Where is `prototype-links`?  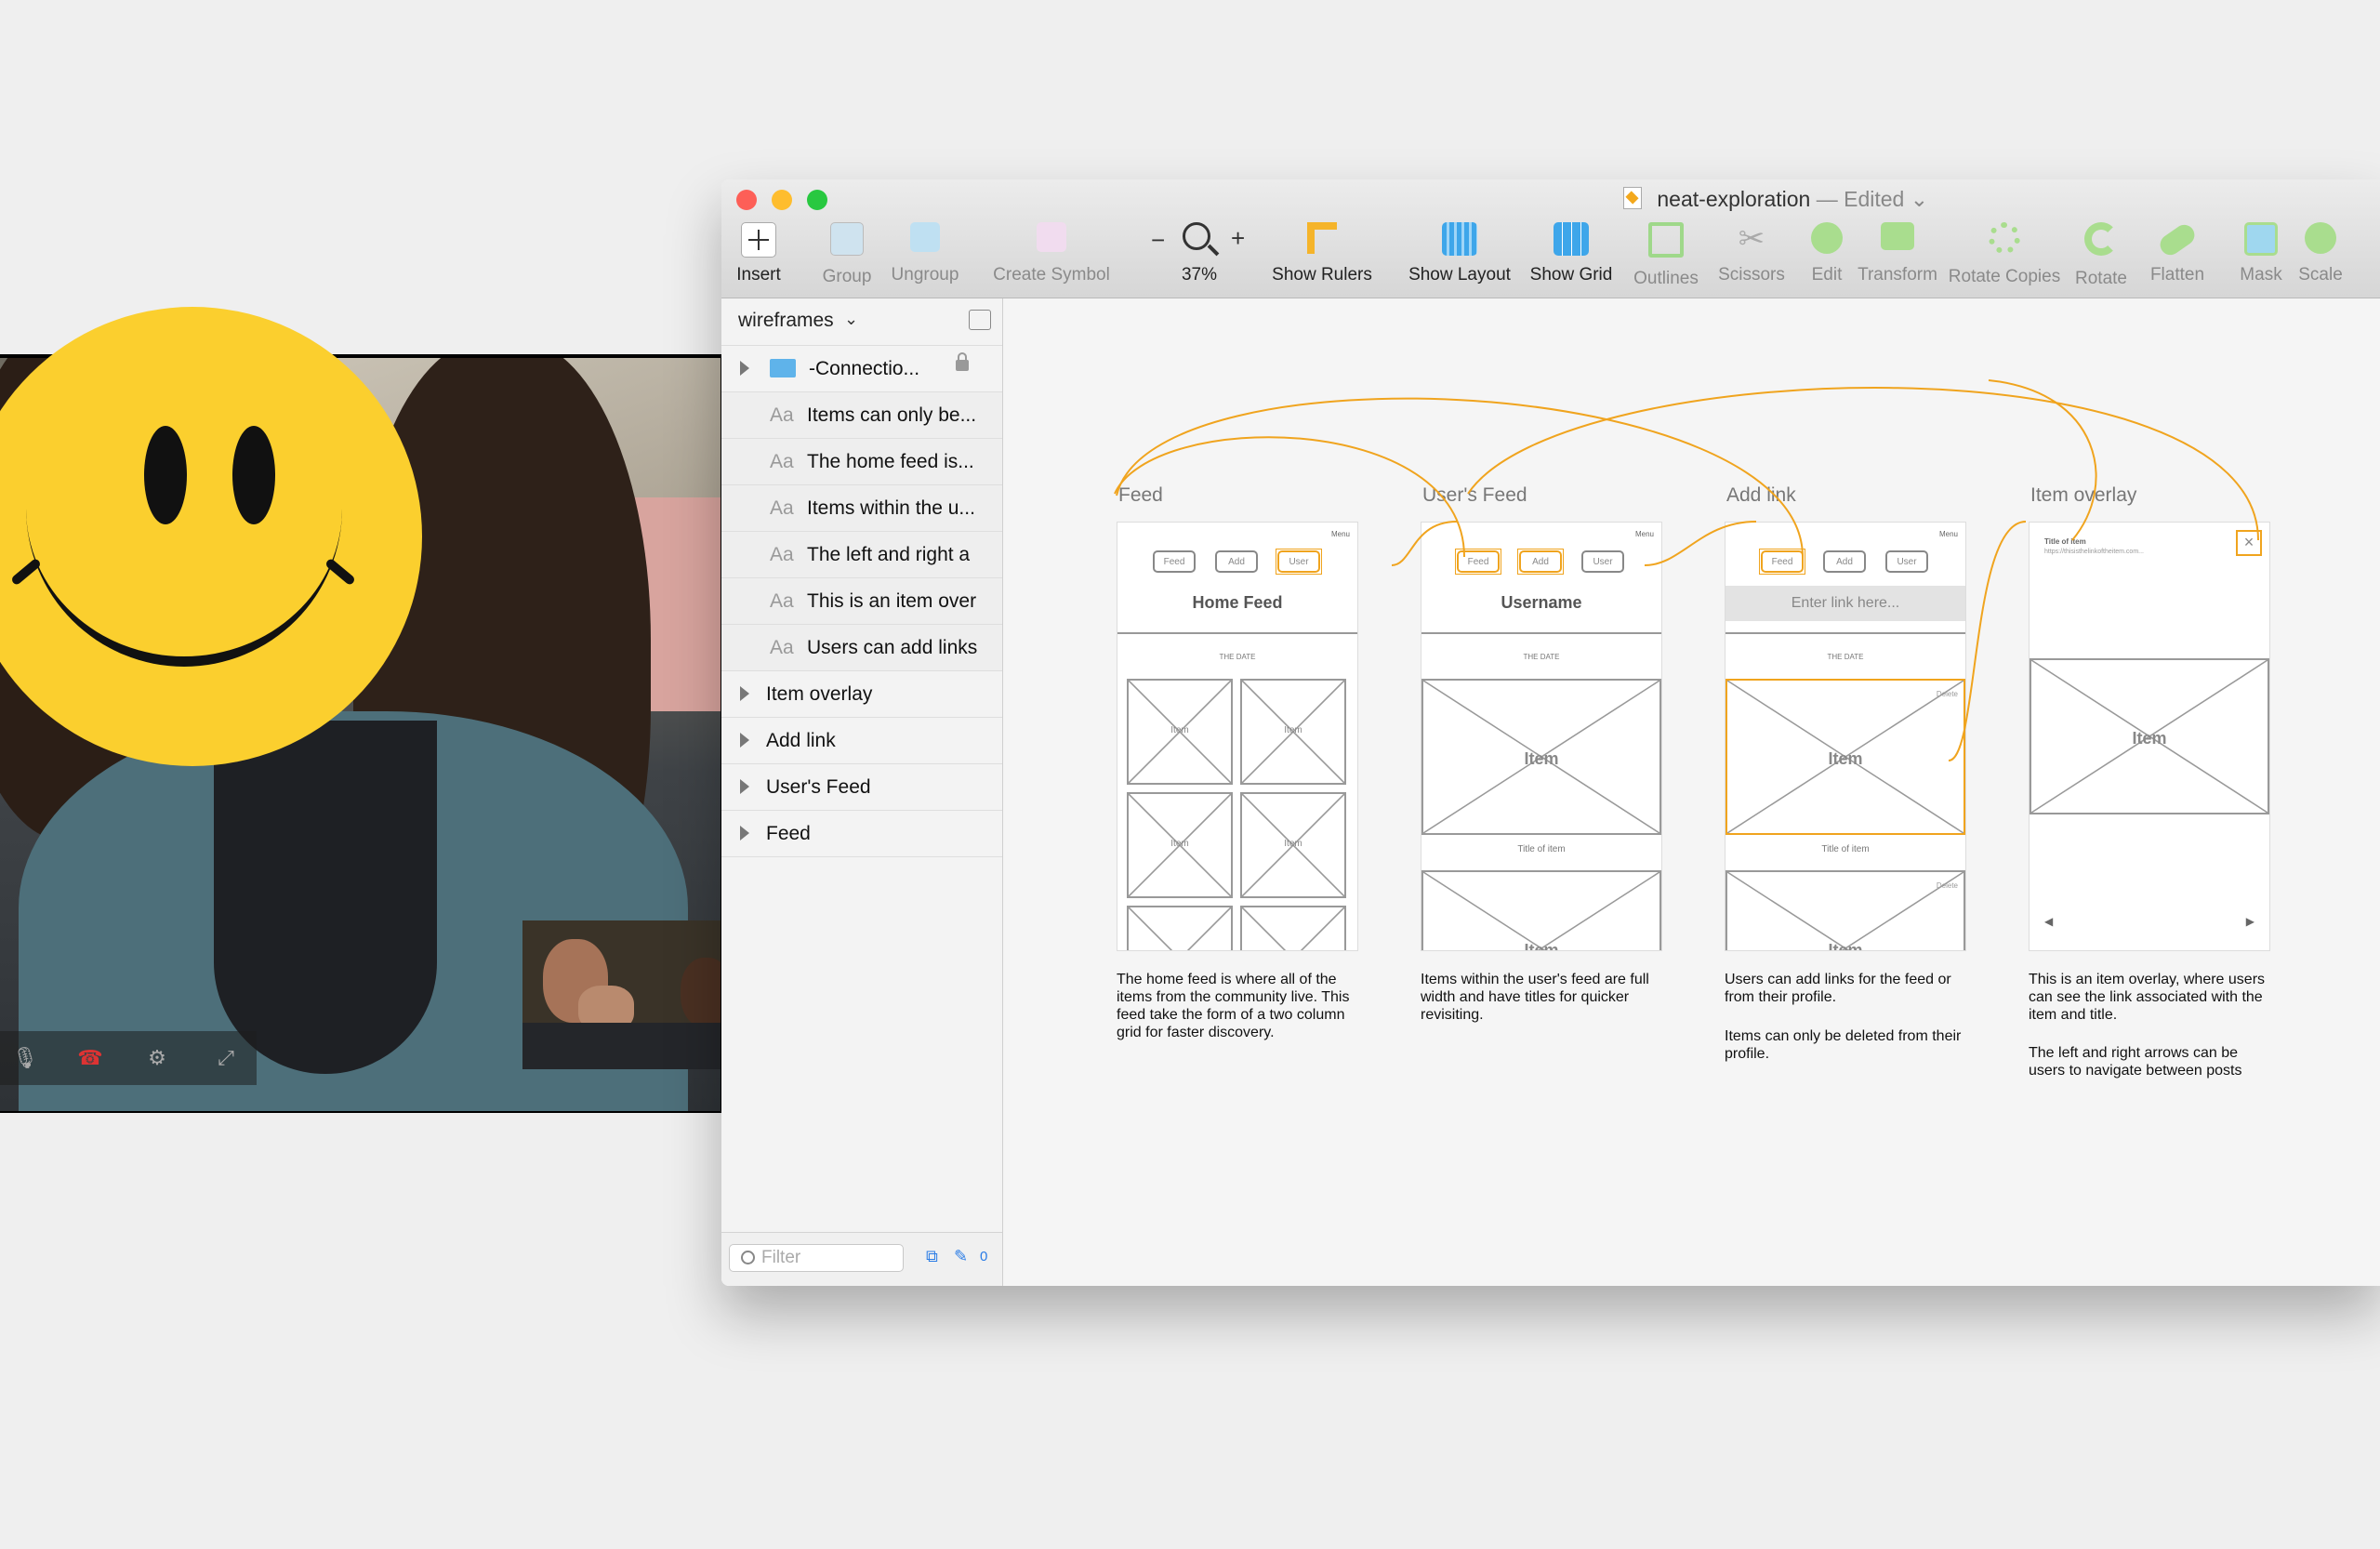 prototype-links is located at coordinates (1686, 570).